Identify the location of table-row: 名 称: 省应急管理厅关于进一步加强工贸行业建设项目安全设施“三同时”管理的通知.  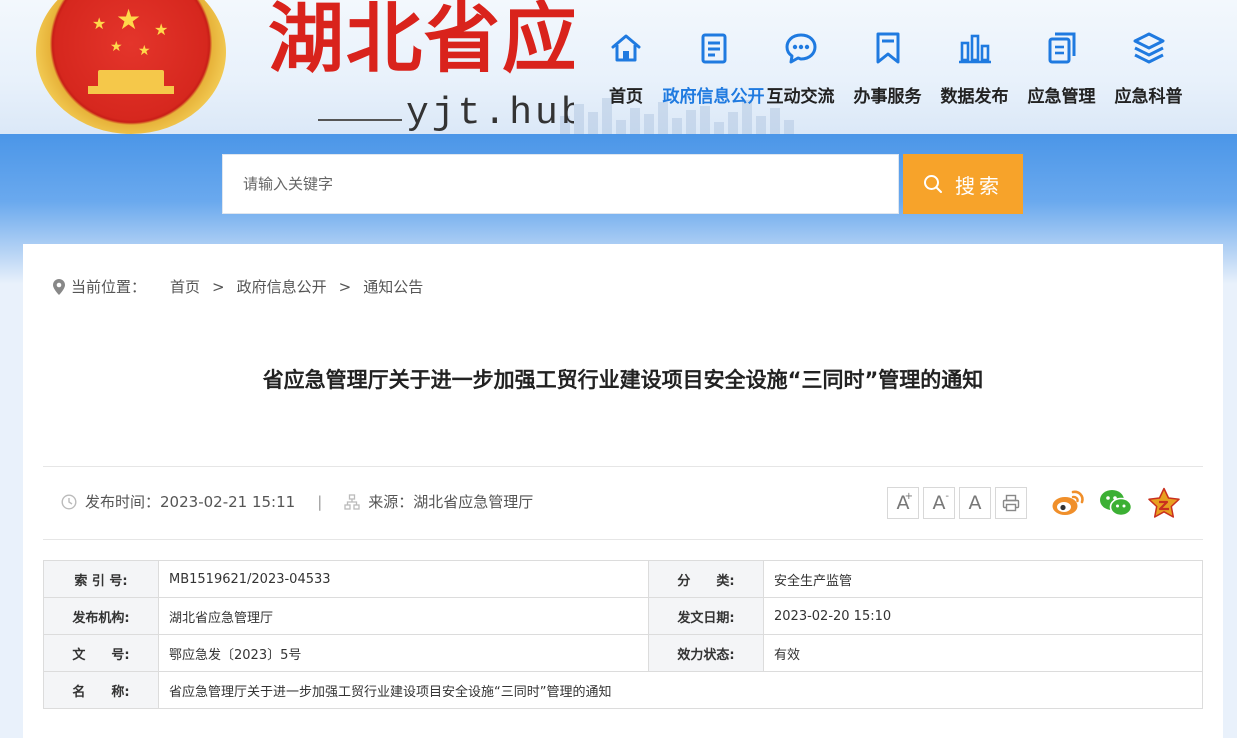
(623, 690).